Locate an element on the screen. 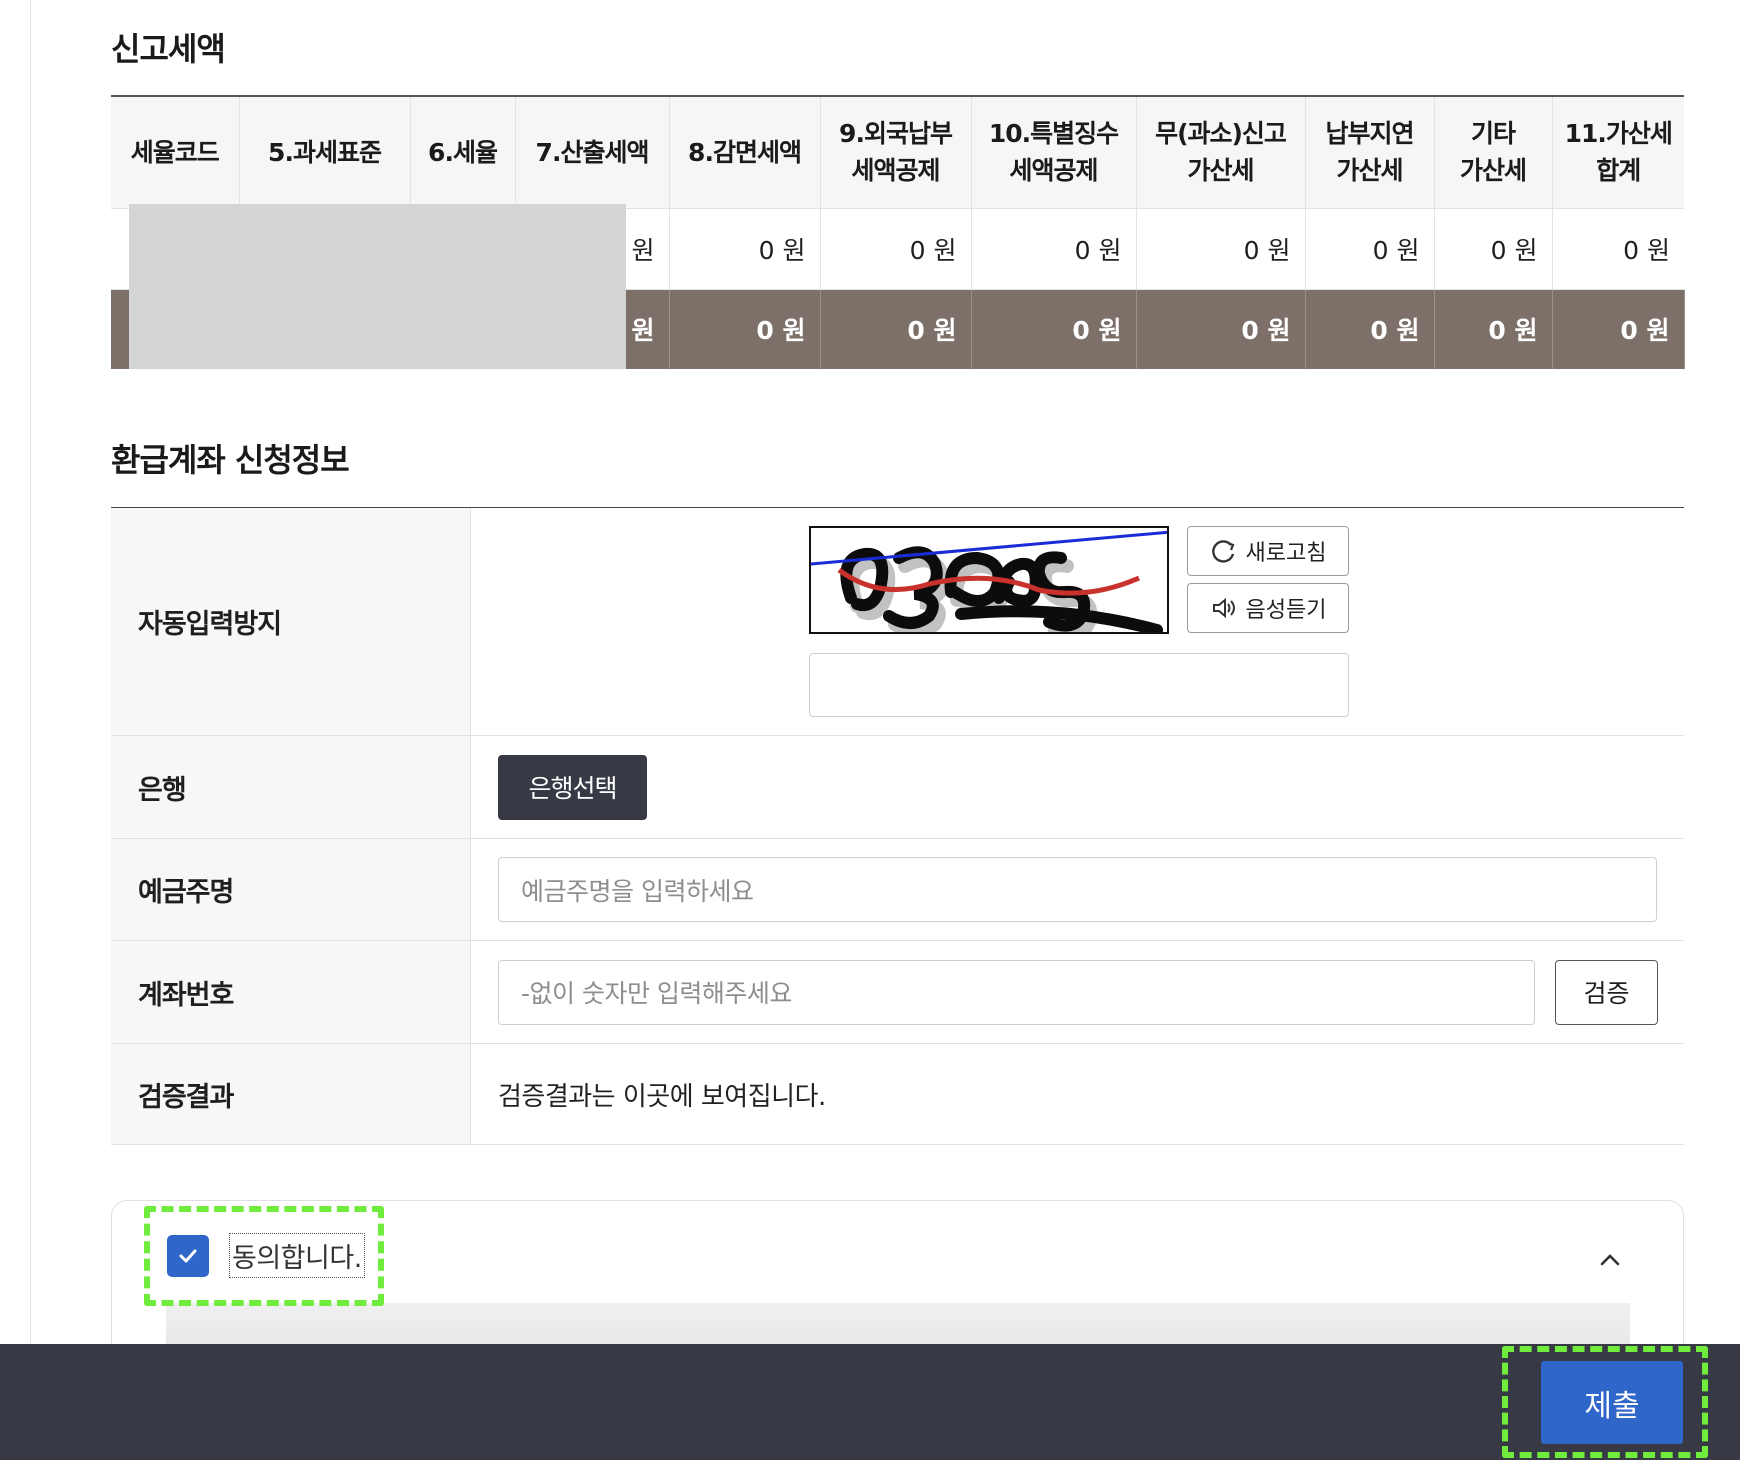  speaker-icon is located at coordinates (1223, 608).